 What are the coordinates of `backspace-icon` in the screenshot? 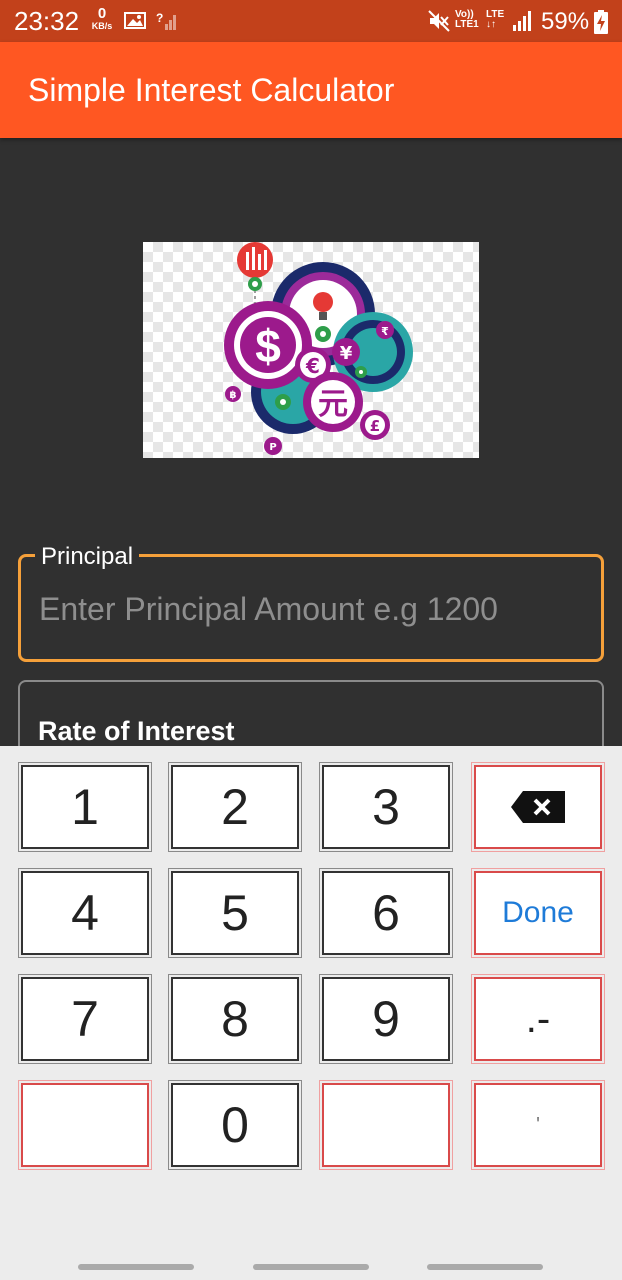 It's located at (538, 807).